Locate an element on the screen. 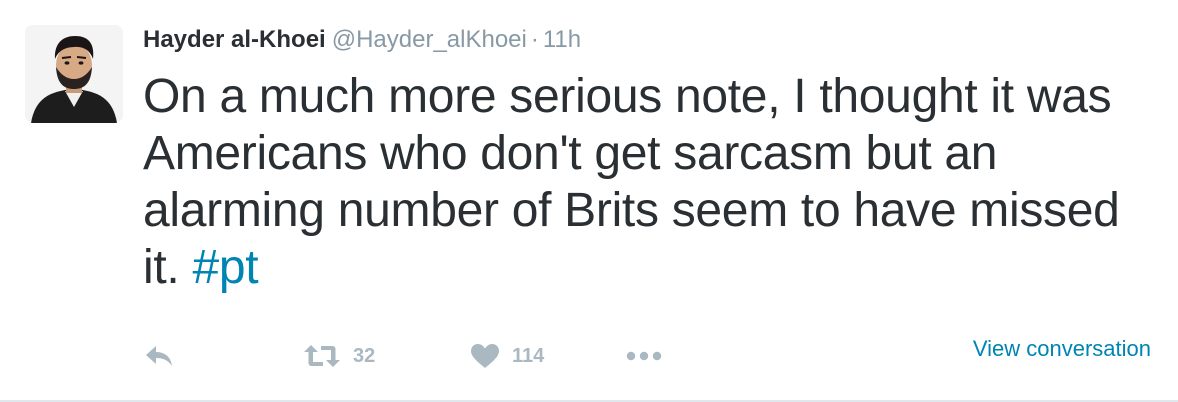 The image size is (1178, 402). avatar is located at coordinates (74, 74).